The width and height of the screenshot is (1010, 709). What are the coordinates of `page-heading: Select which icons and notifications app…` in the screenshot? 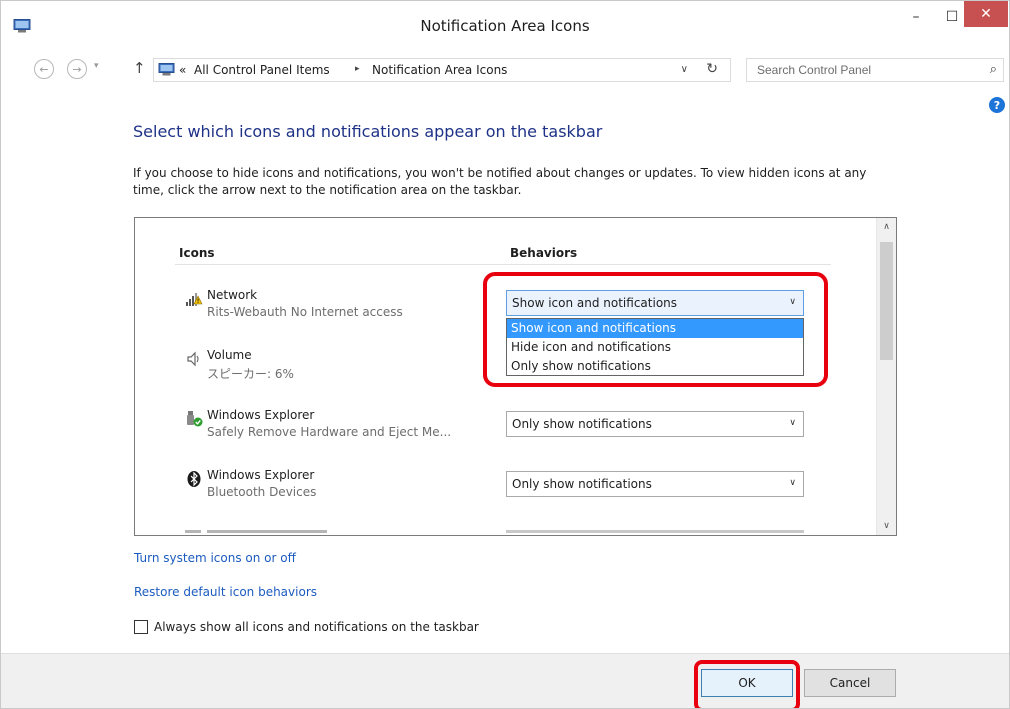 It's located at (368, 131).